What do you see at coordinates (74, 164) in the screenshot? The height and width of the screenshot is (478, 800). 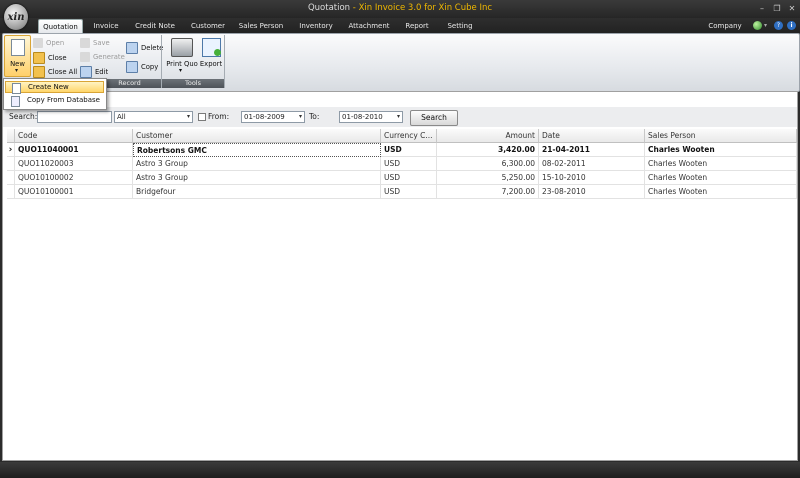 I see `cell-code: QUO11020003` at bounding box center [74, 164].